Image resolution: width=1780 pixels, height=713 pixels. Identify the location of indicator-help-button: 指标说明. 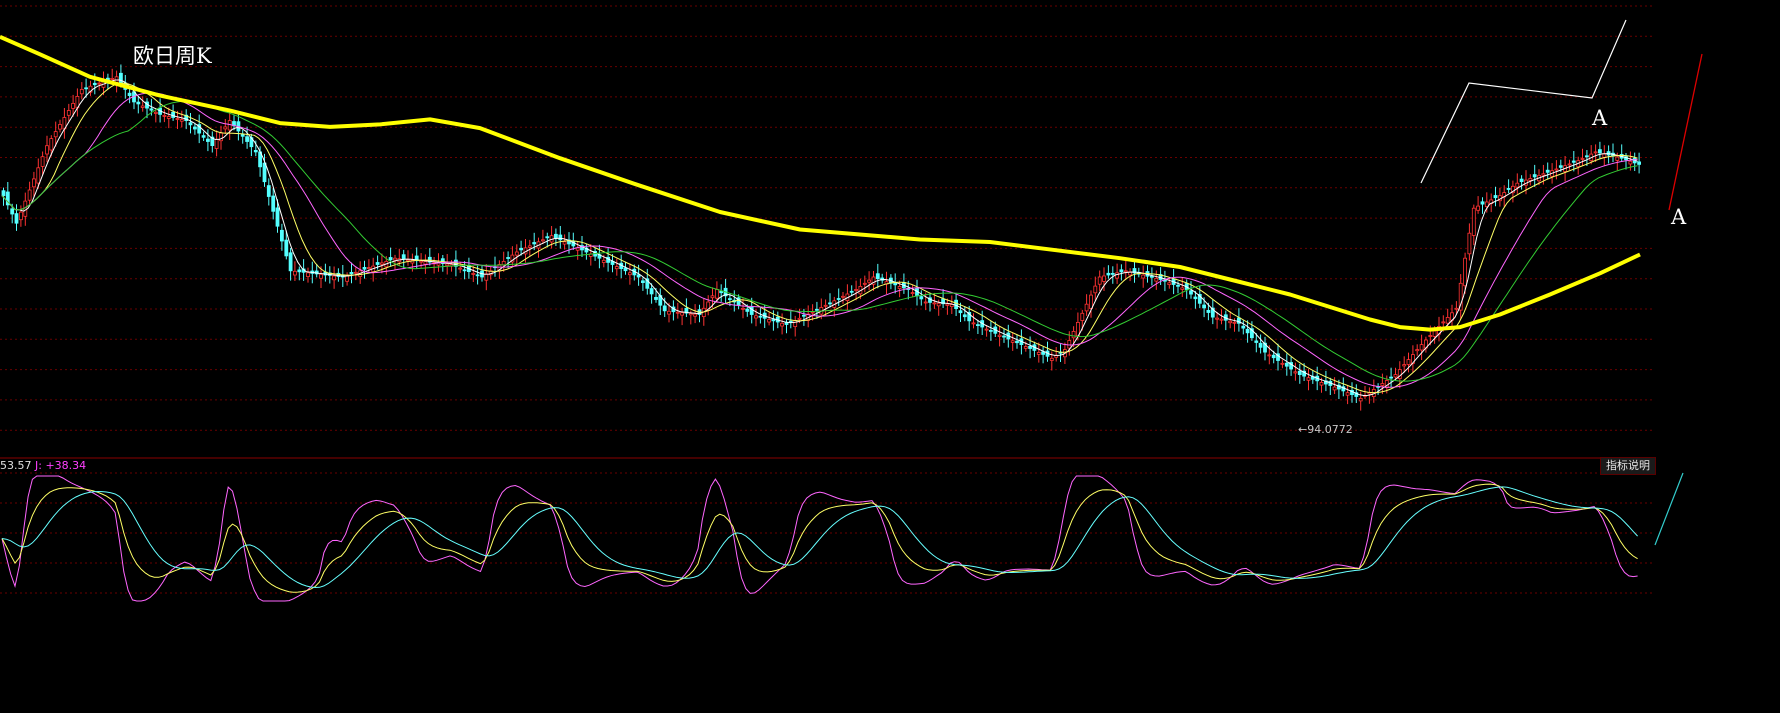
(1628, 466).